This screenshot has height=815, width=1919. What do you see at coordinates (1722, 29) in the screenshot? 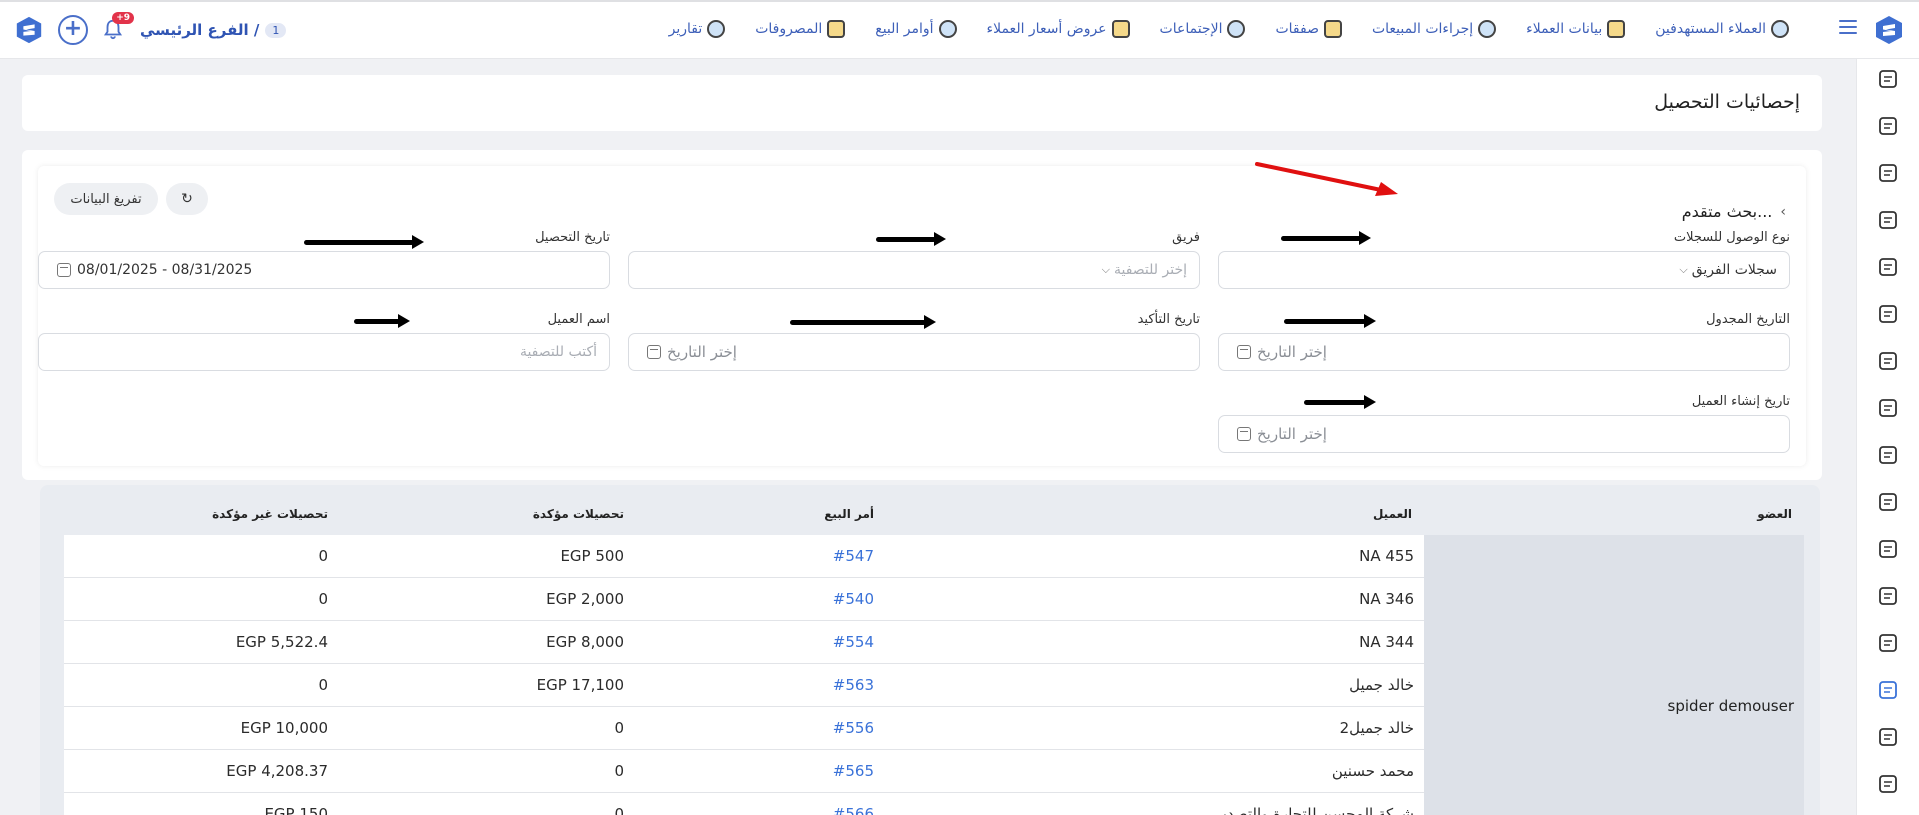
I see `nav-item-0: العملاء المستهدفين` at bounding box center [1722, 29].